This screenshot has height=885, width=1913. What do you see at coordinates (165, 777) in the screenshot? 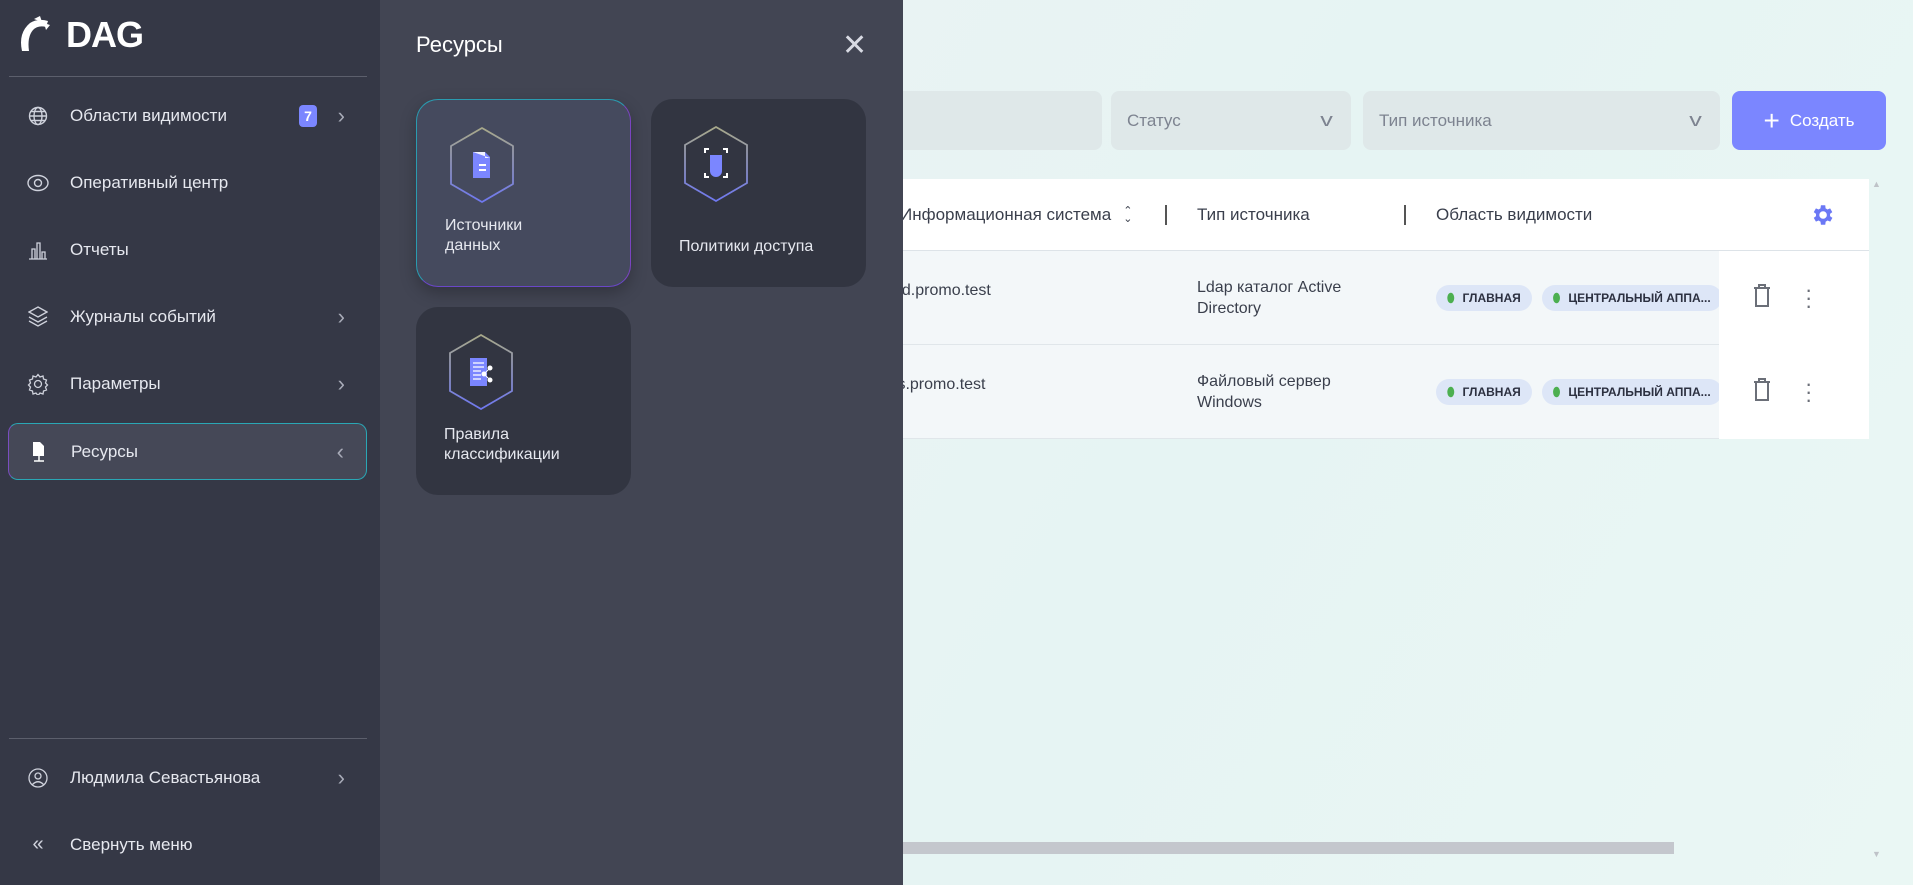
I see `user-name: Людмила Севастьянова` at bounding box center [165, 777].